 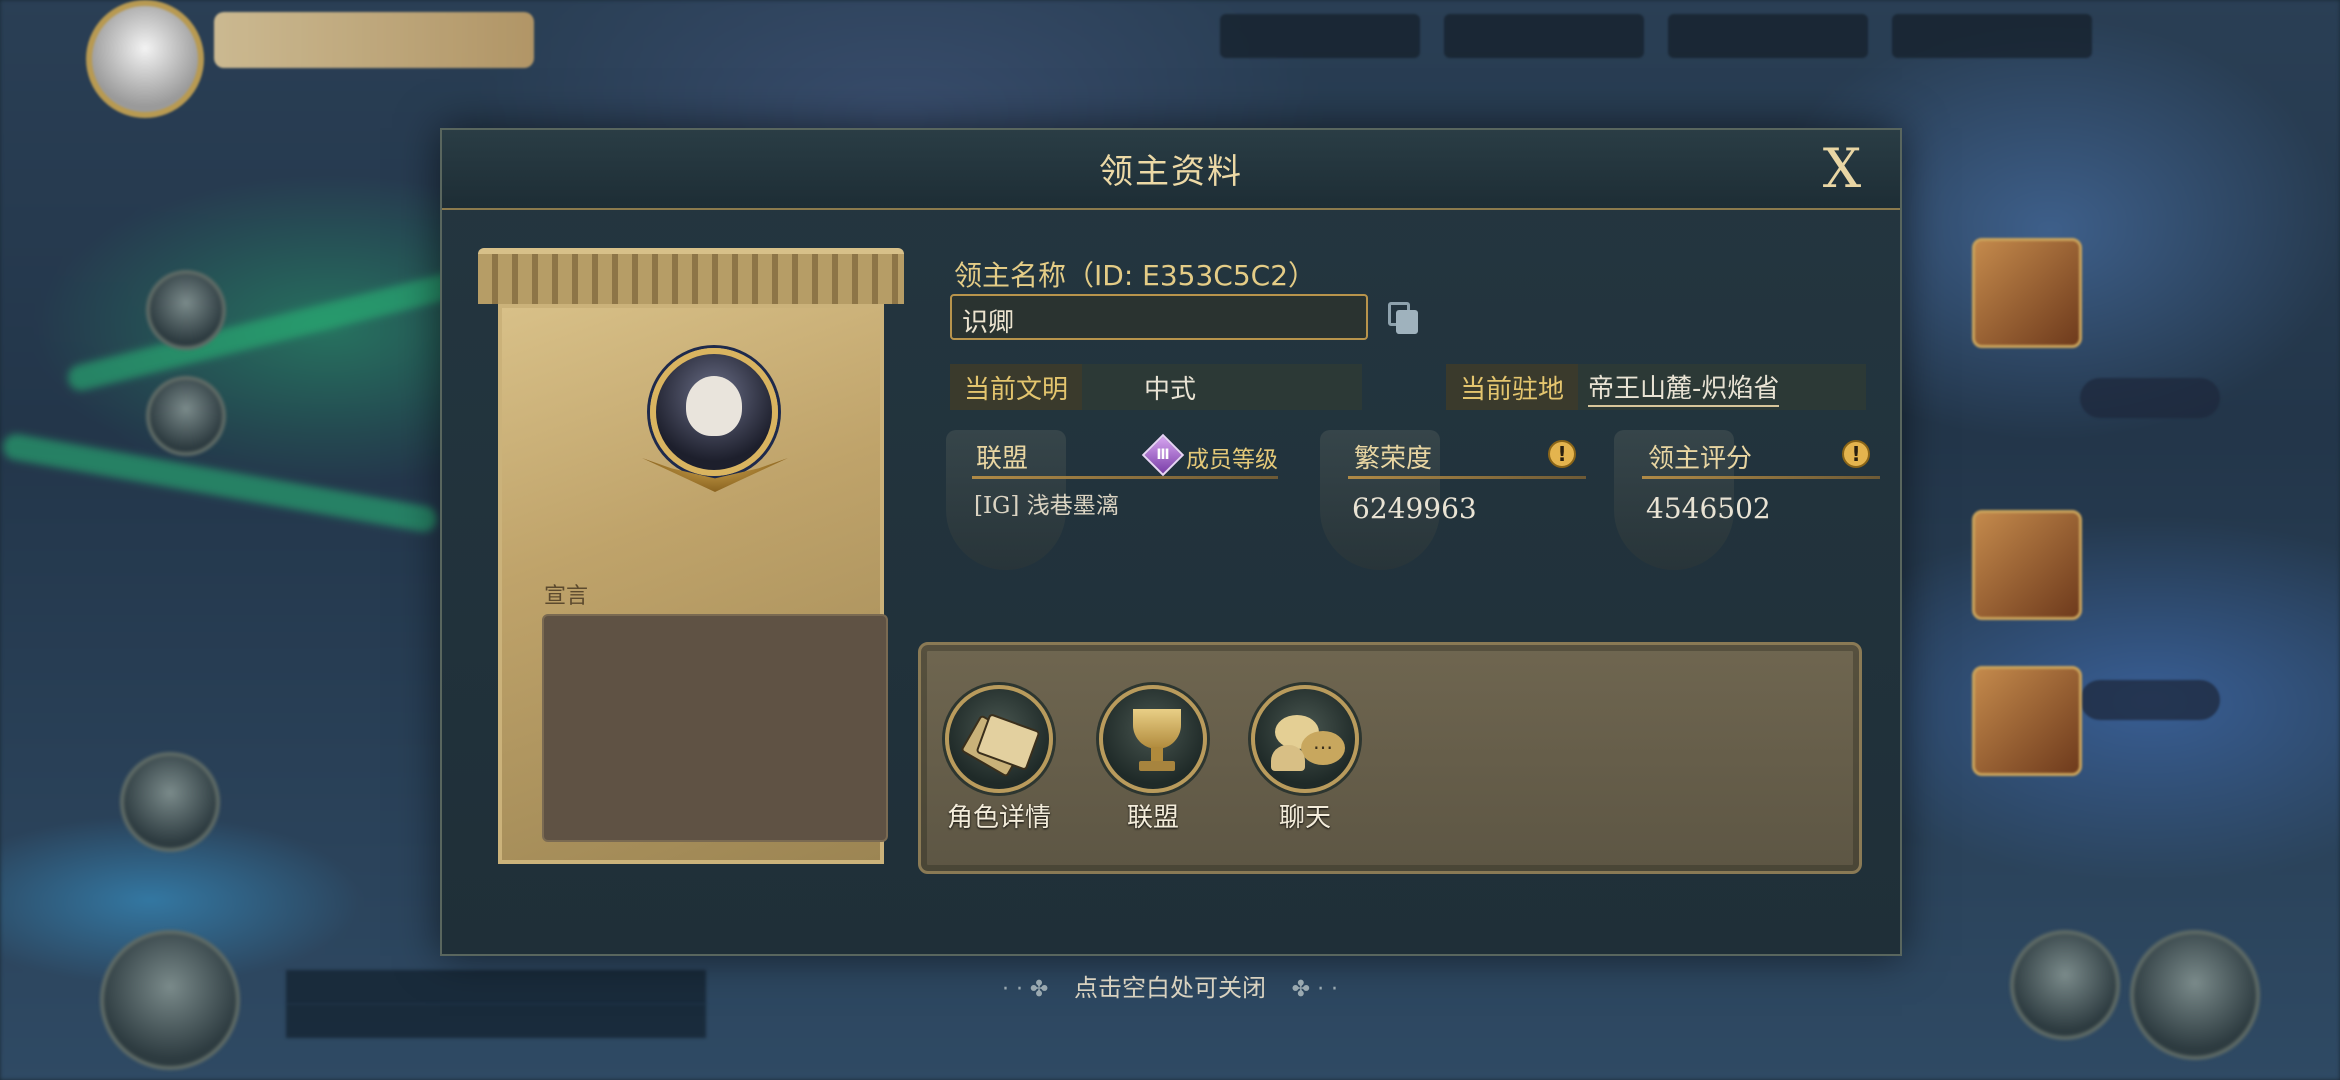 I want to click on civilization-row: 当前文明 中式, so click(x=1156, y=387).